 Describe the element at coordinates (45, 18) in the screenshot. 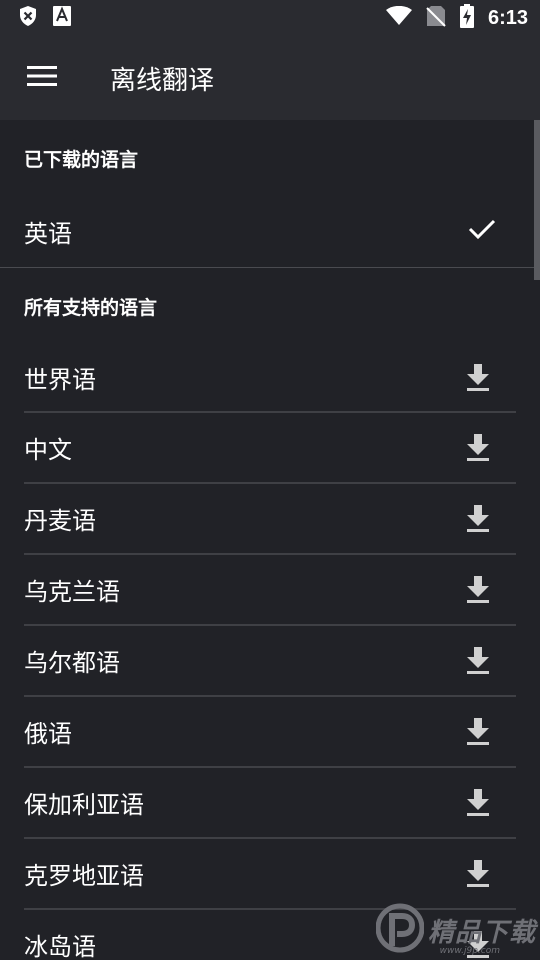

I see `status-left-icons` at that location.